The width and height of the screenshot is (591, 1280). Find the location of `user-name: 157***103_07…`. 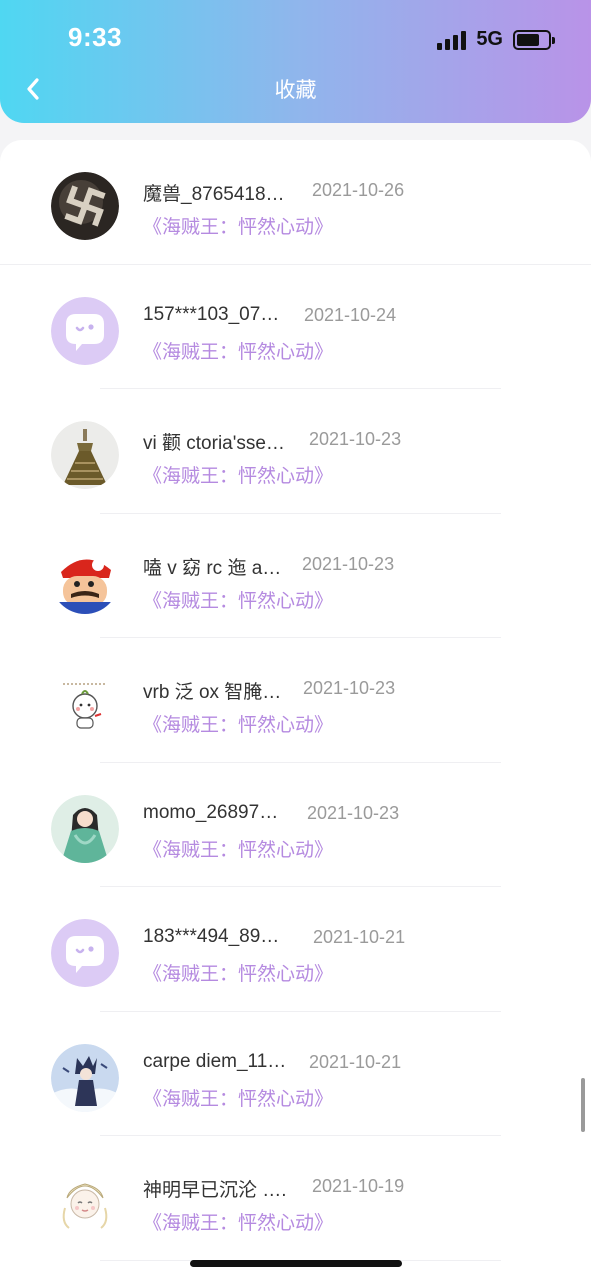

user-name: 157***103_07… is located at coordinates (211, 314).